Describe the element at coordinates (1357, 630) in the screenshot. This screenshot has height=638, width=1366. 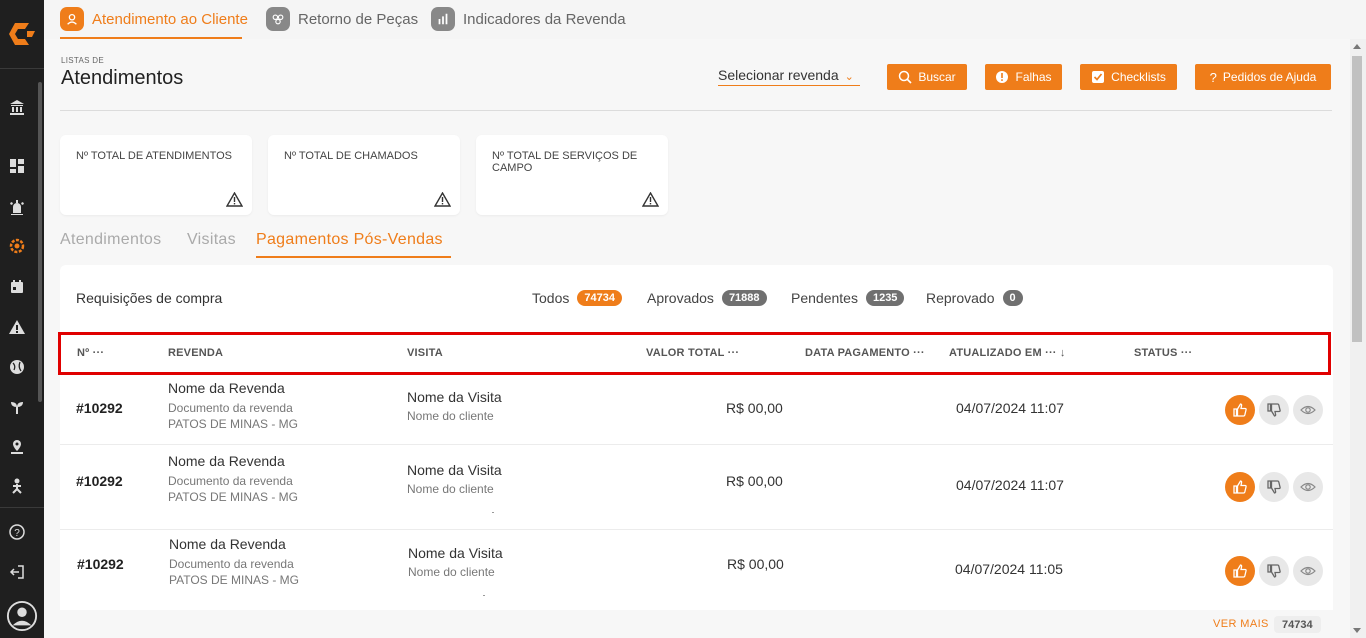
I see `scroll-down-arrow-icon` at that location.